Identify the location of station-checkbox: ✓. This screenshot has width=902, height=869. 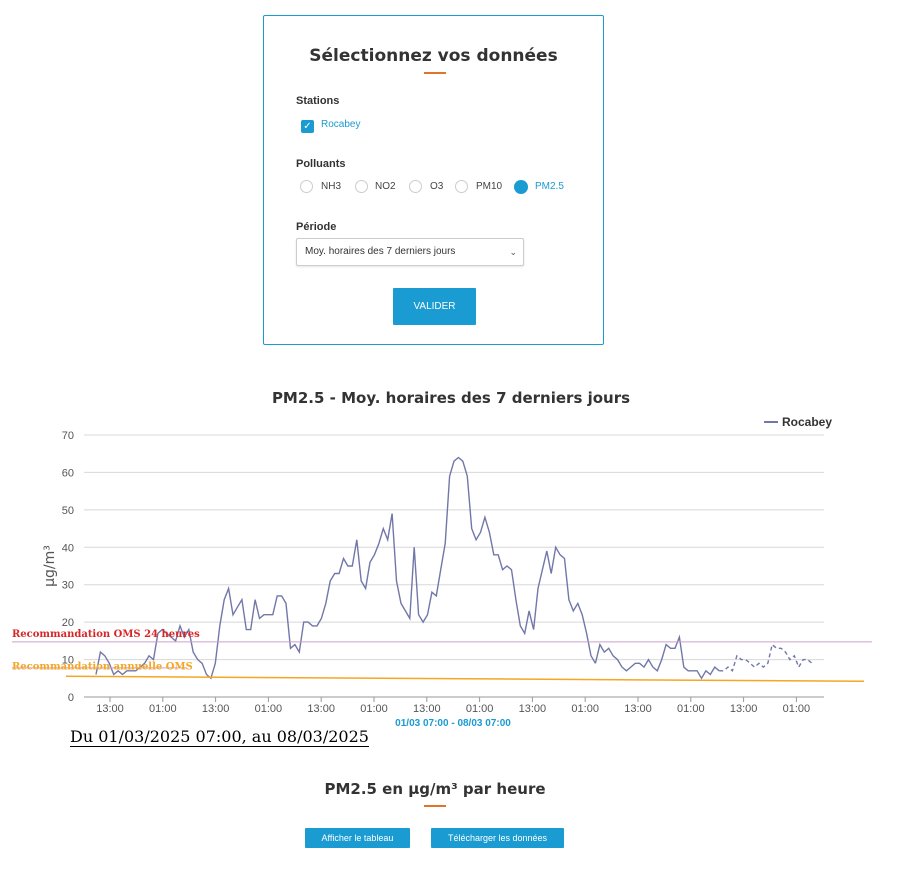
(307, 126).